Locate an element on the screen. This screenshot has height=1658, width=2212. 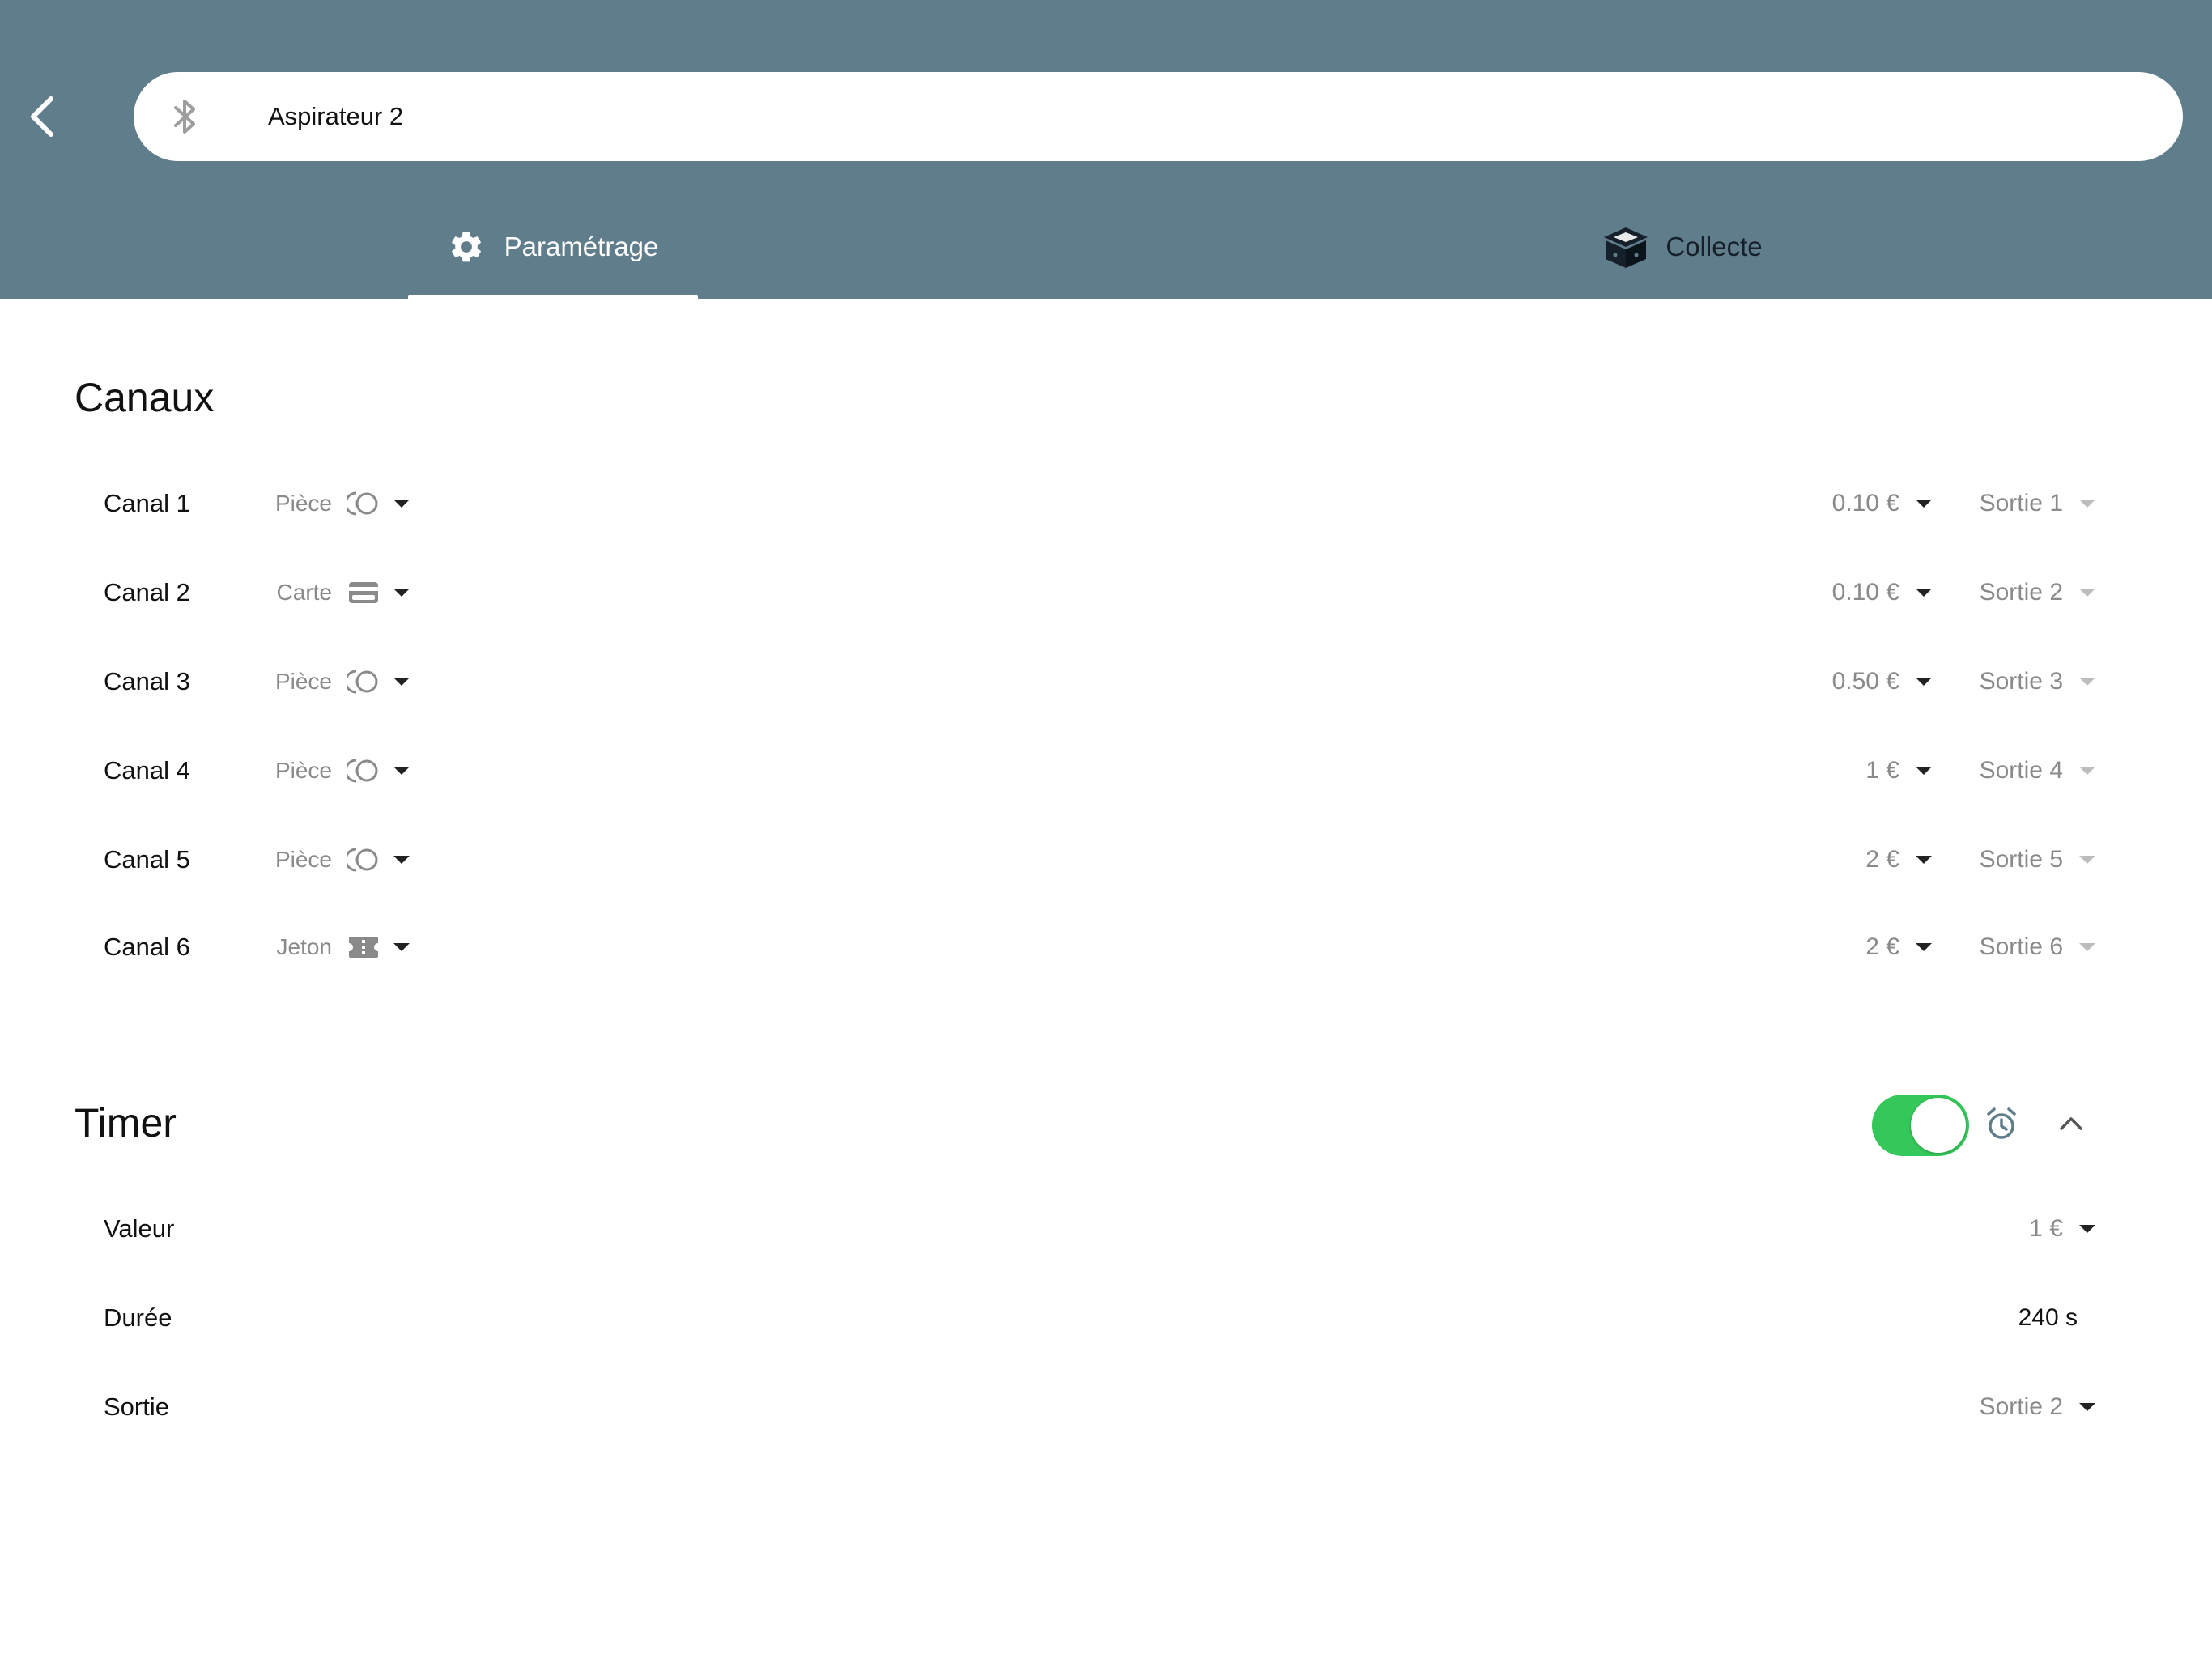
channel-output: Sortie 2 is located at coordinates (2021, 592).